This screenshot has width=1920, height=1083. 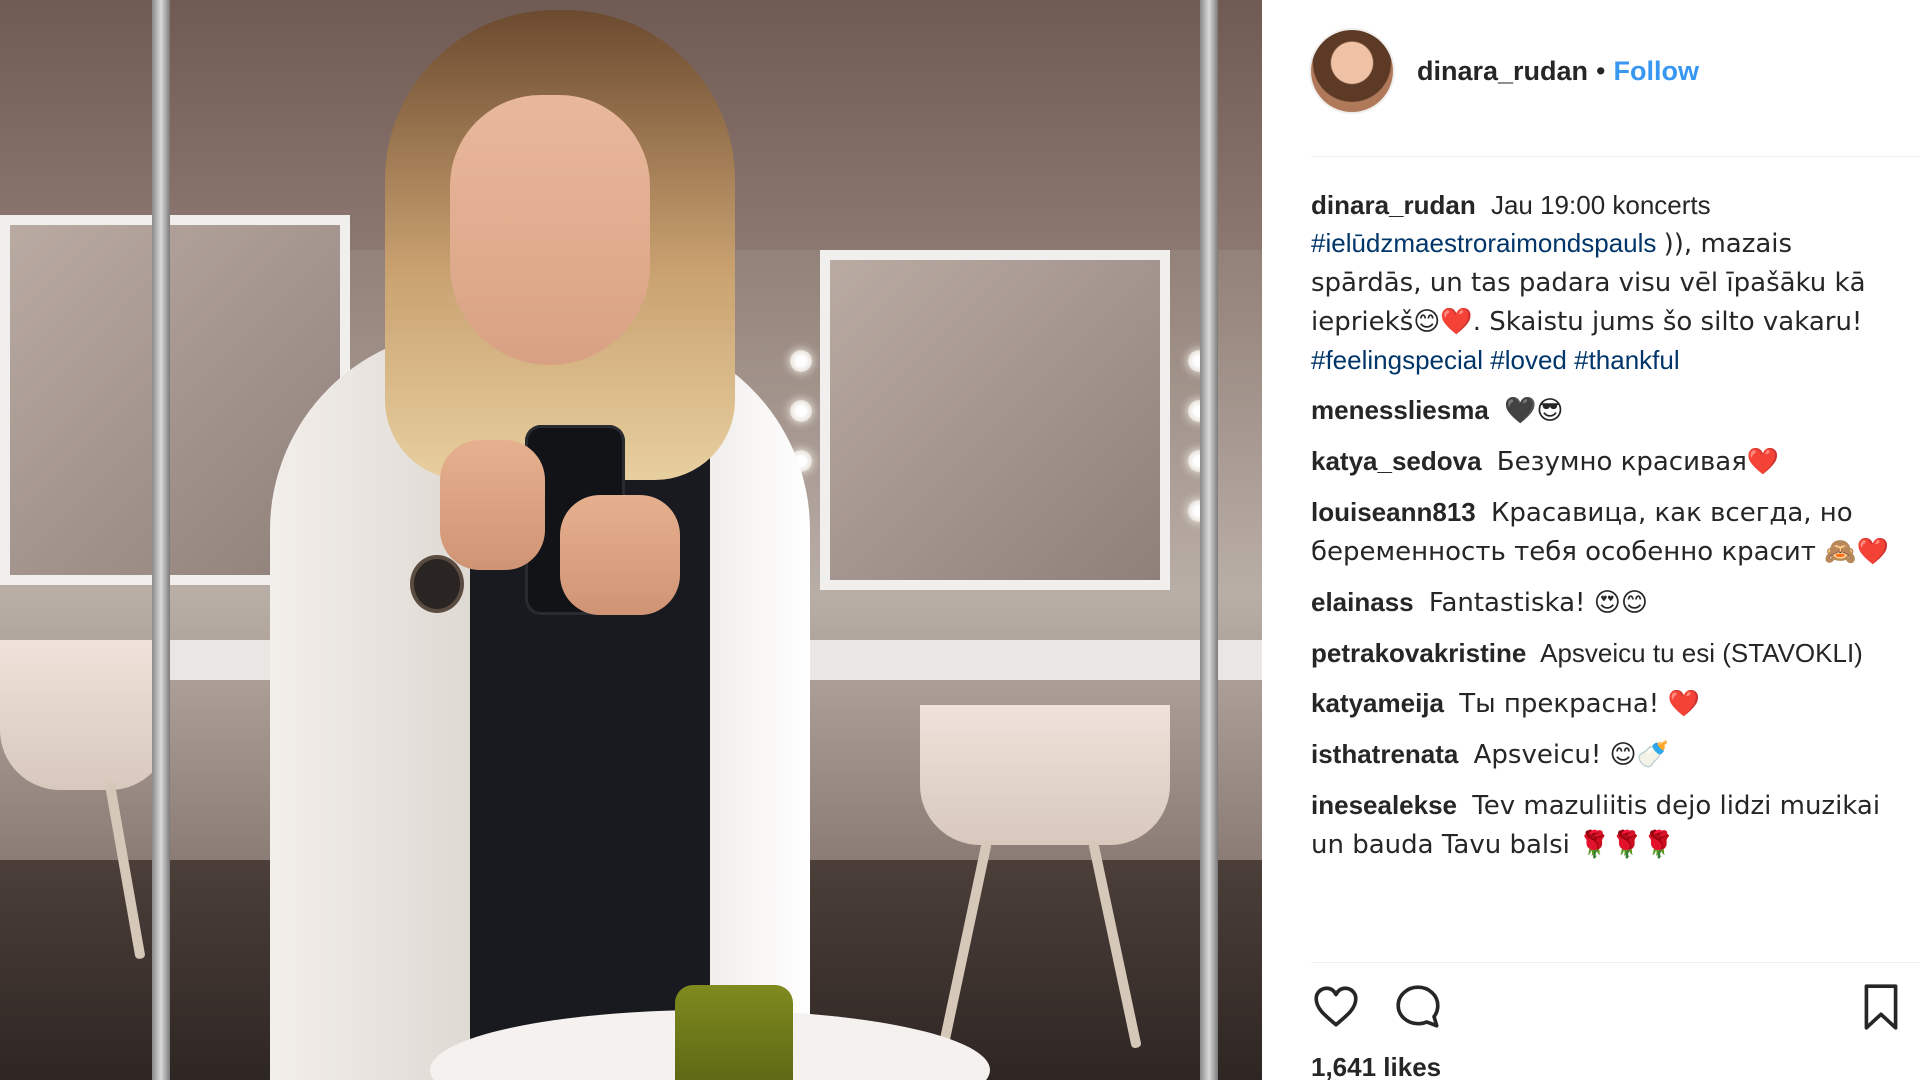 What do you see at coordinates (1600, 205) in the screenshot?
I see `caption-text: Jau 19:00 koncerts` at bounding box center [1600, 205].